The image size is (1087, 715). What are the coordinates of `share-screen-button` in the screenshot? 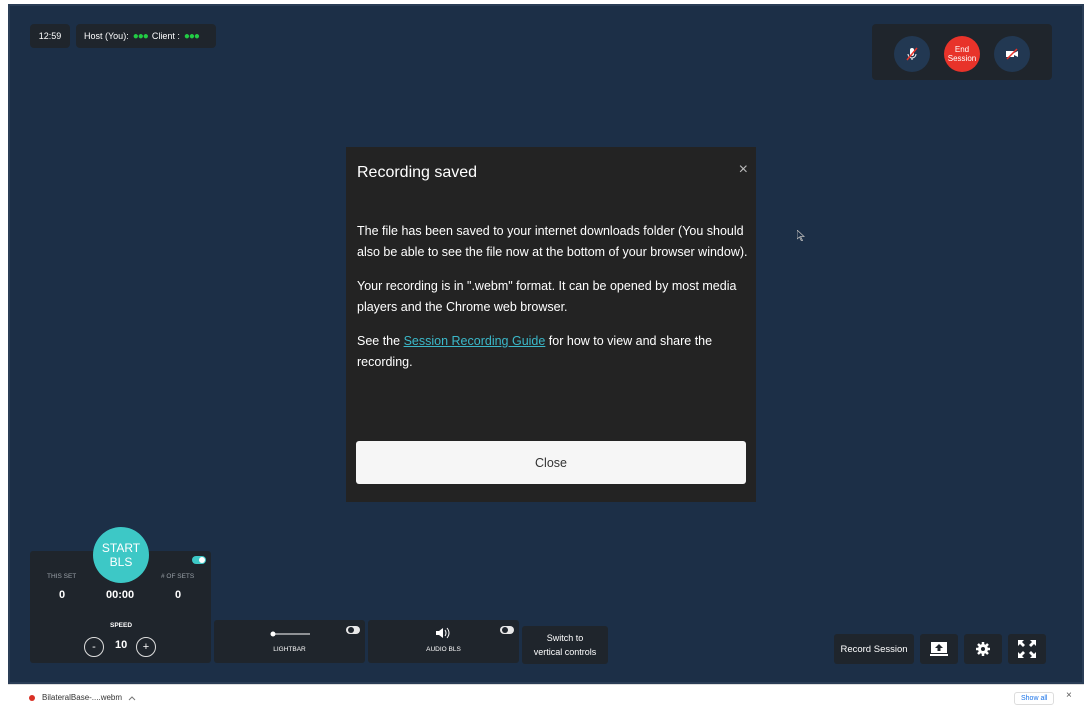 It's located at (939, 649).